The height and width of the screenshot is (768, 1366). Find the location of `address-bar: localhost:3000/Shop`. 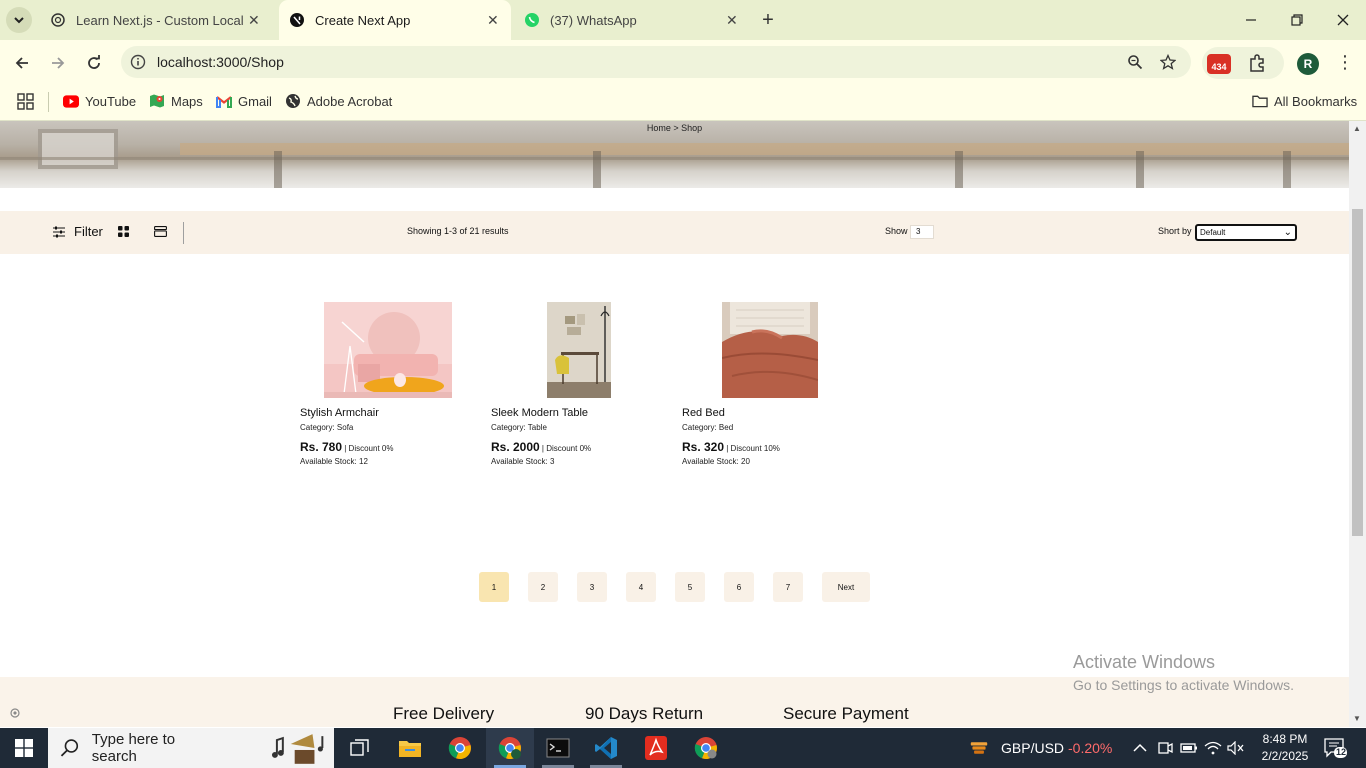

address-bar: localhost:3000/Shop is located at coordinates (656, 62).